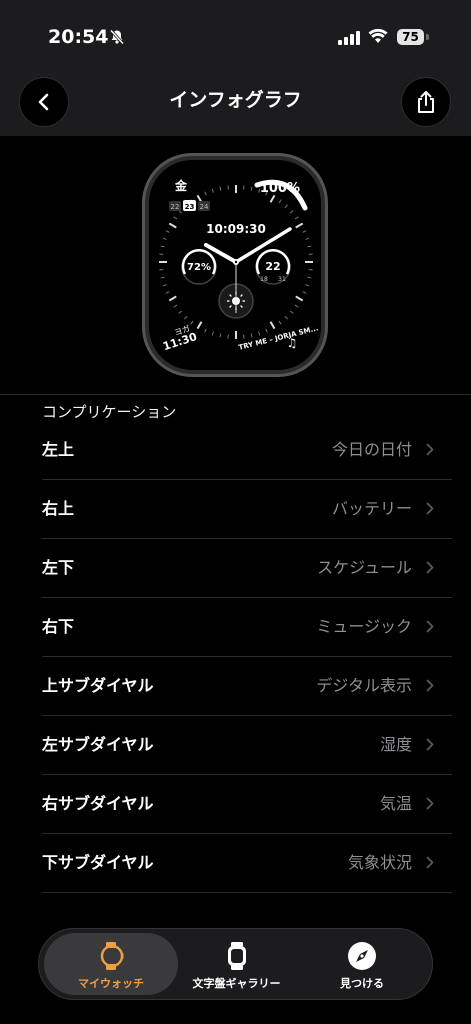 The width and height of the screenshot is (471, 1024). I want to click on back-button, so click(44, 102).